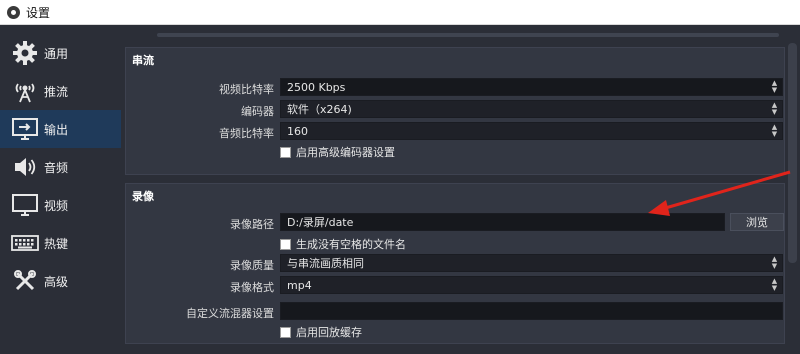 The image size is (800, 354). I want to click on sidebar-item-label: 输出, so click(56, 129).